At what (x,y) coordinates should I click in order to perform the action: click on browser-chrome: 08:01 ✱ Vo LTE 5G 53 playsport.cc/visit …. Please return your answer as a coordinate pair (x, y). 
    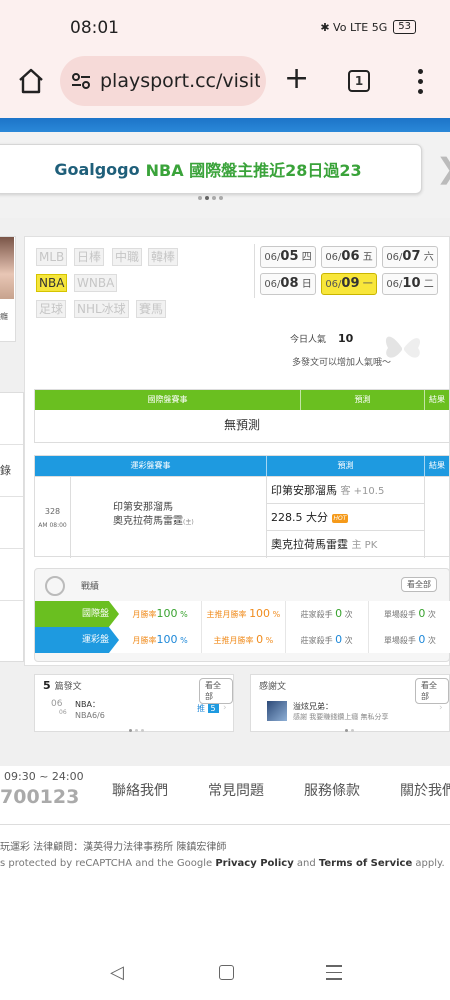
    Looking at the image, I should click on (225, 59).